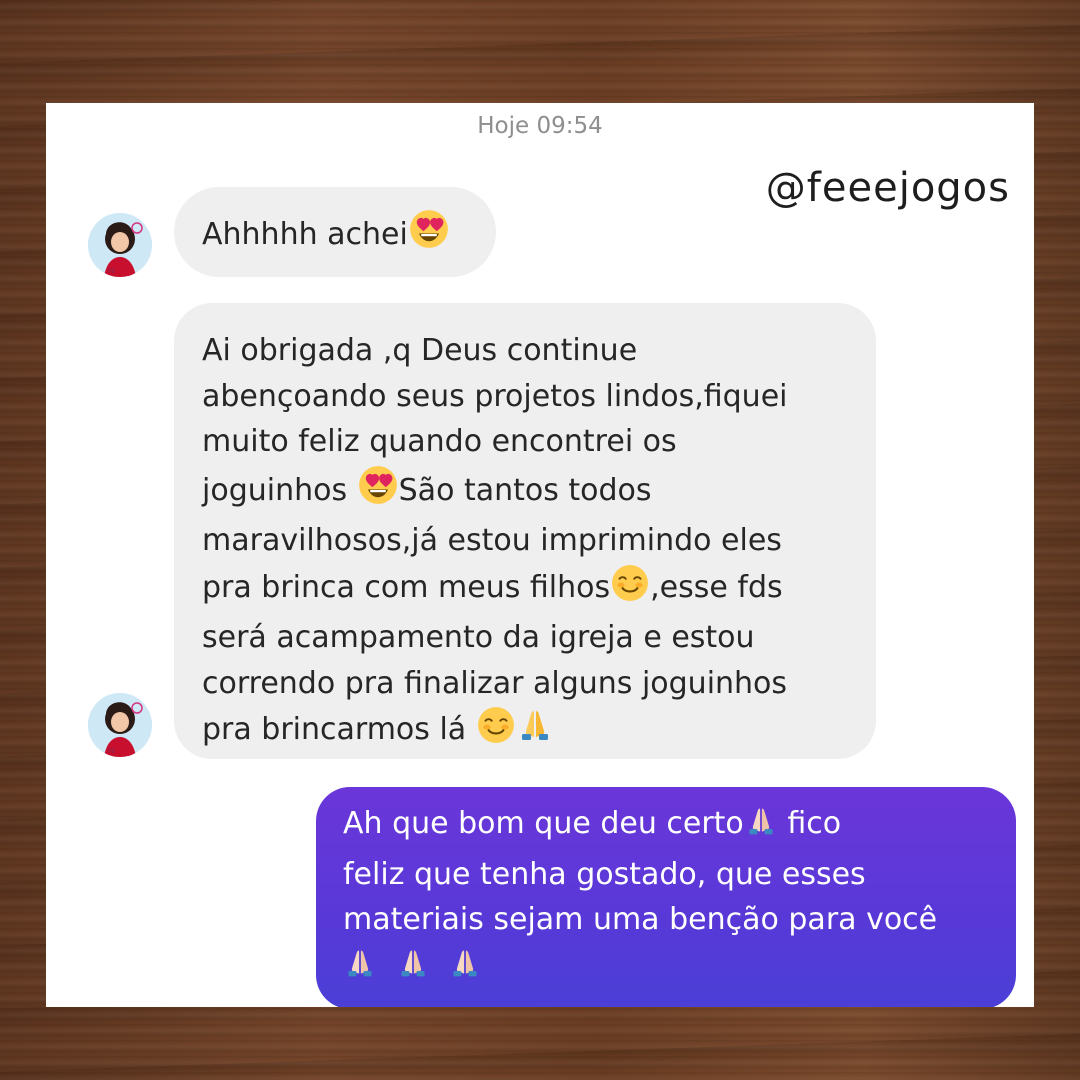  What do you see at coordinates (406, 587) in the screenshot?
I see `message-text: pra brinca com meus filhos` at bounding box center [406, 587].